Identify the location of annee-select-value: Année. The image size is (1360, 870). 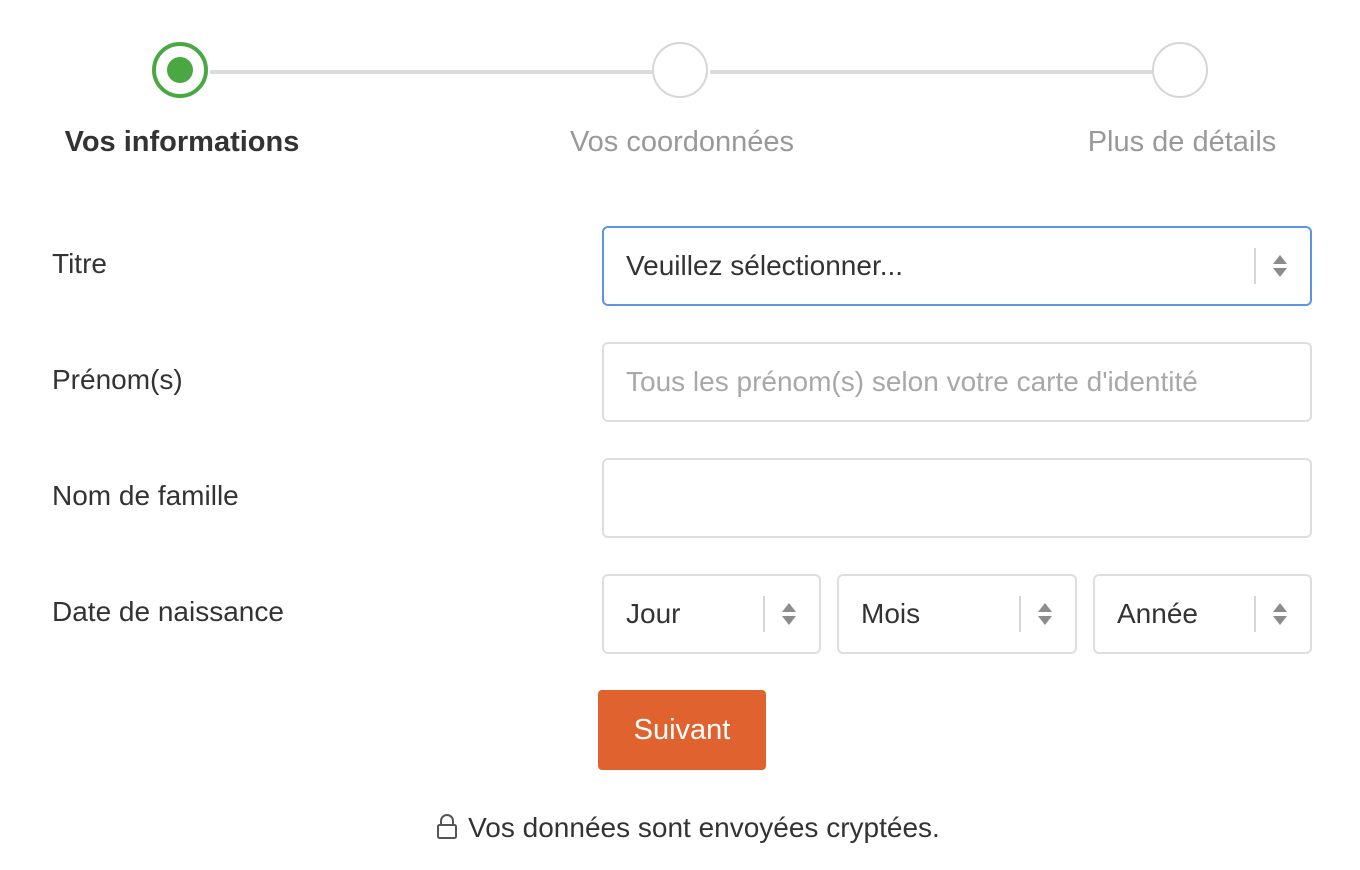
(1157, 613).